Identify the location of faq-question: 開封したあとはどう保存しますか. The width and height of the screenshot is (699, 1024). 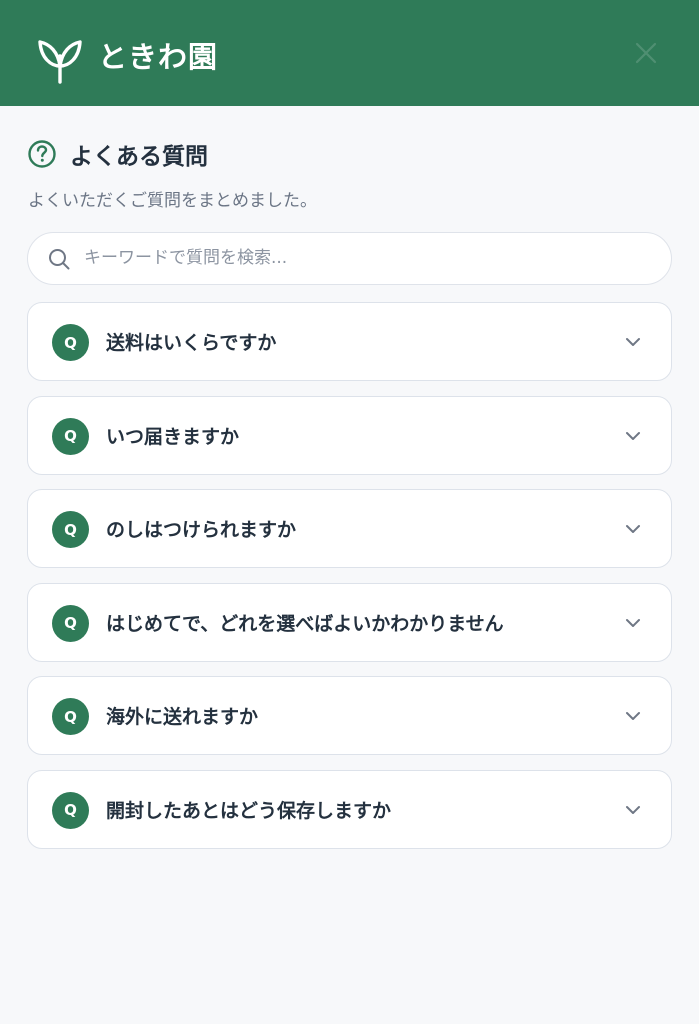
(249, 810).